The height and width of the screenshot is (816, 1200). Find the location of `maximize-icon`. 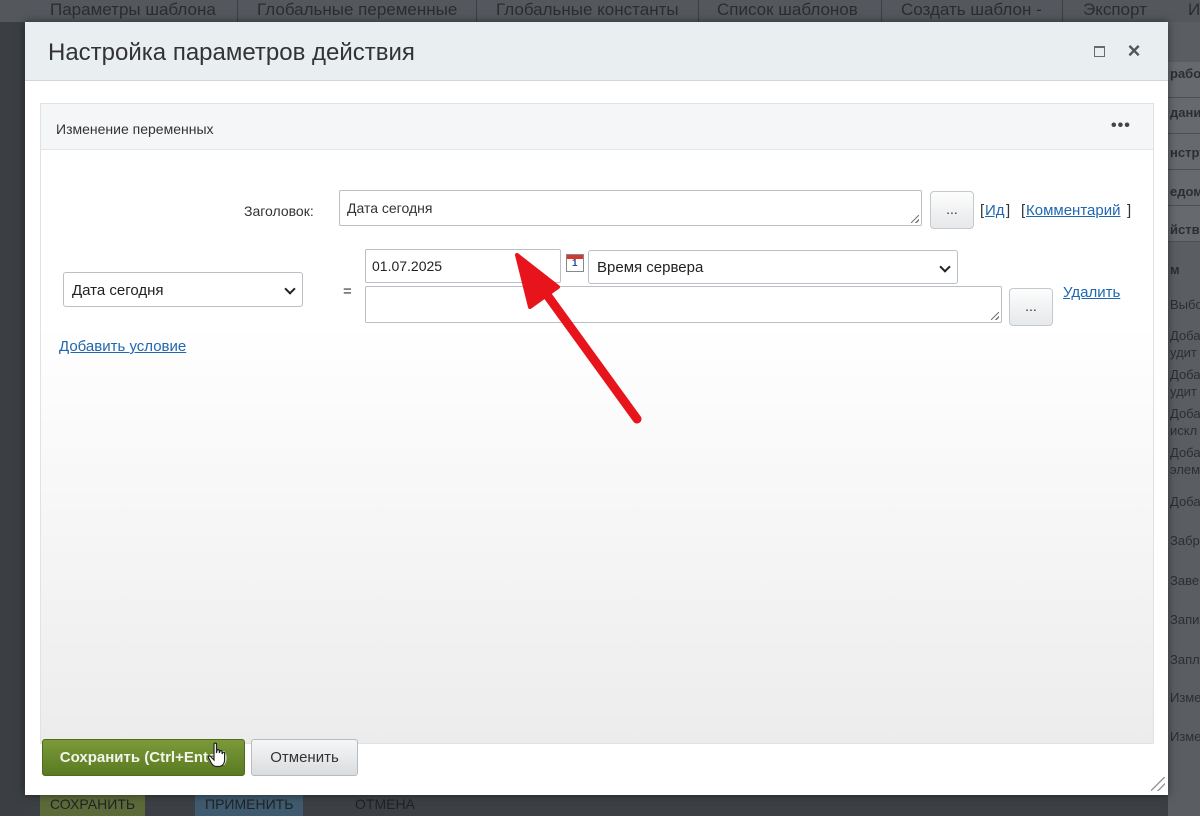

maximize-icon is located at coordinates (1099, 51).